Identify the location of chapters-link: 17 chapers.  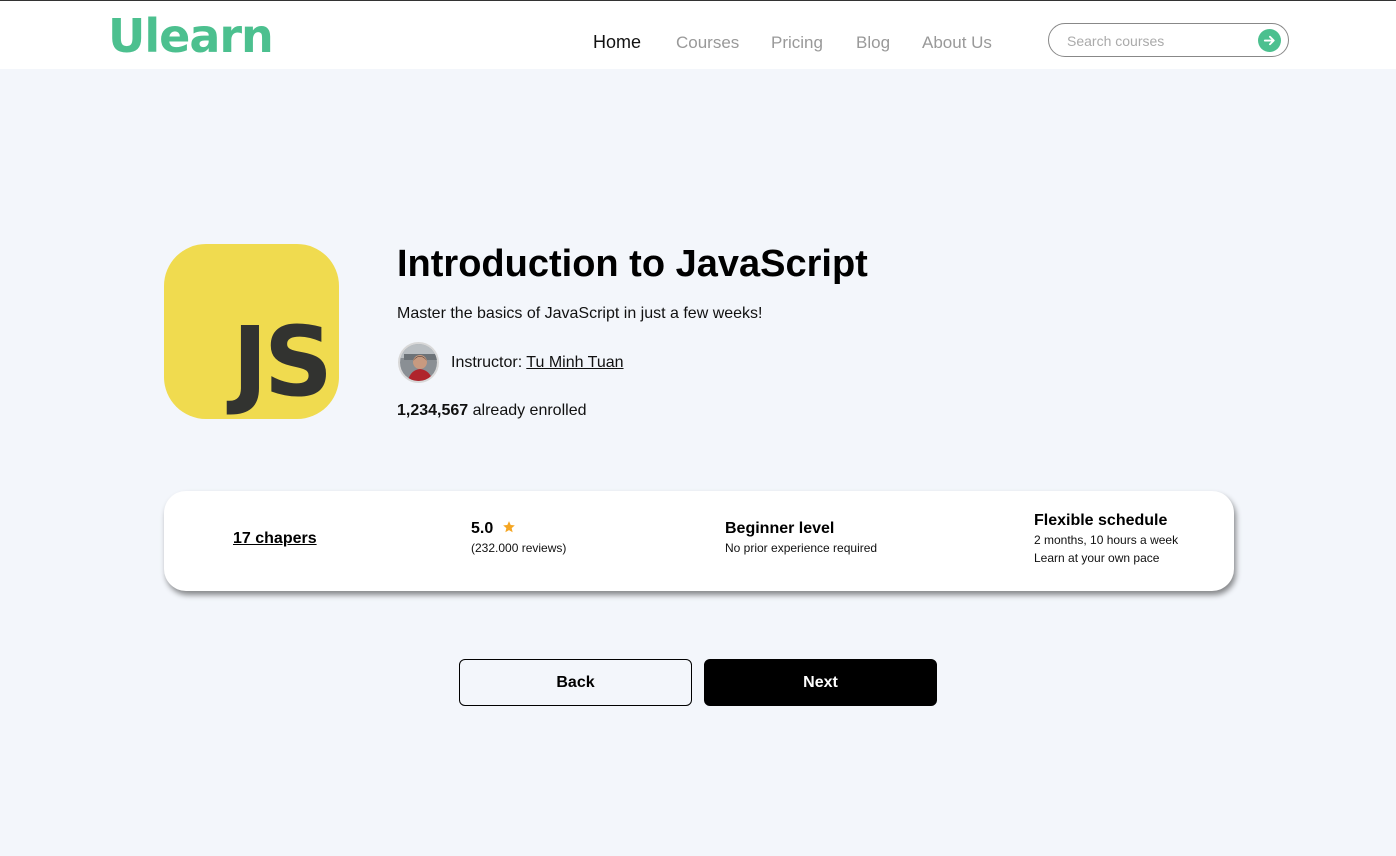
(275, 538).